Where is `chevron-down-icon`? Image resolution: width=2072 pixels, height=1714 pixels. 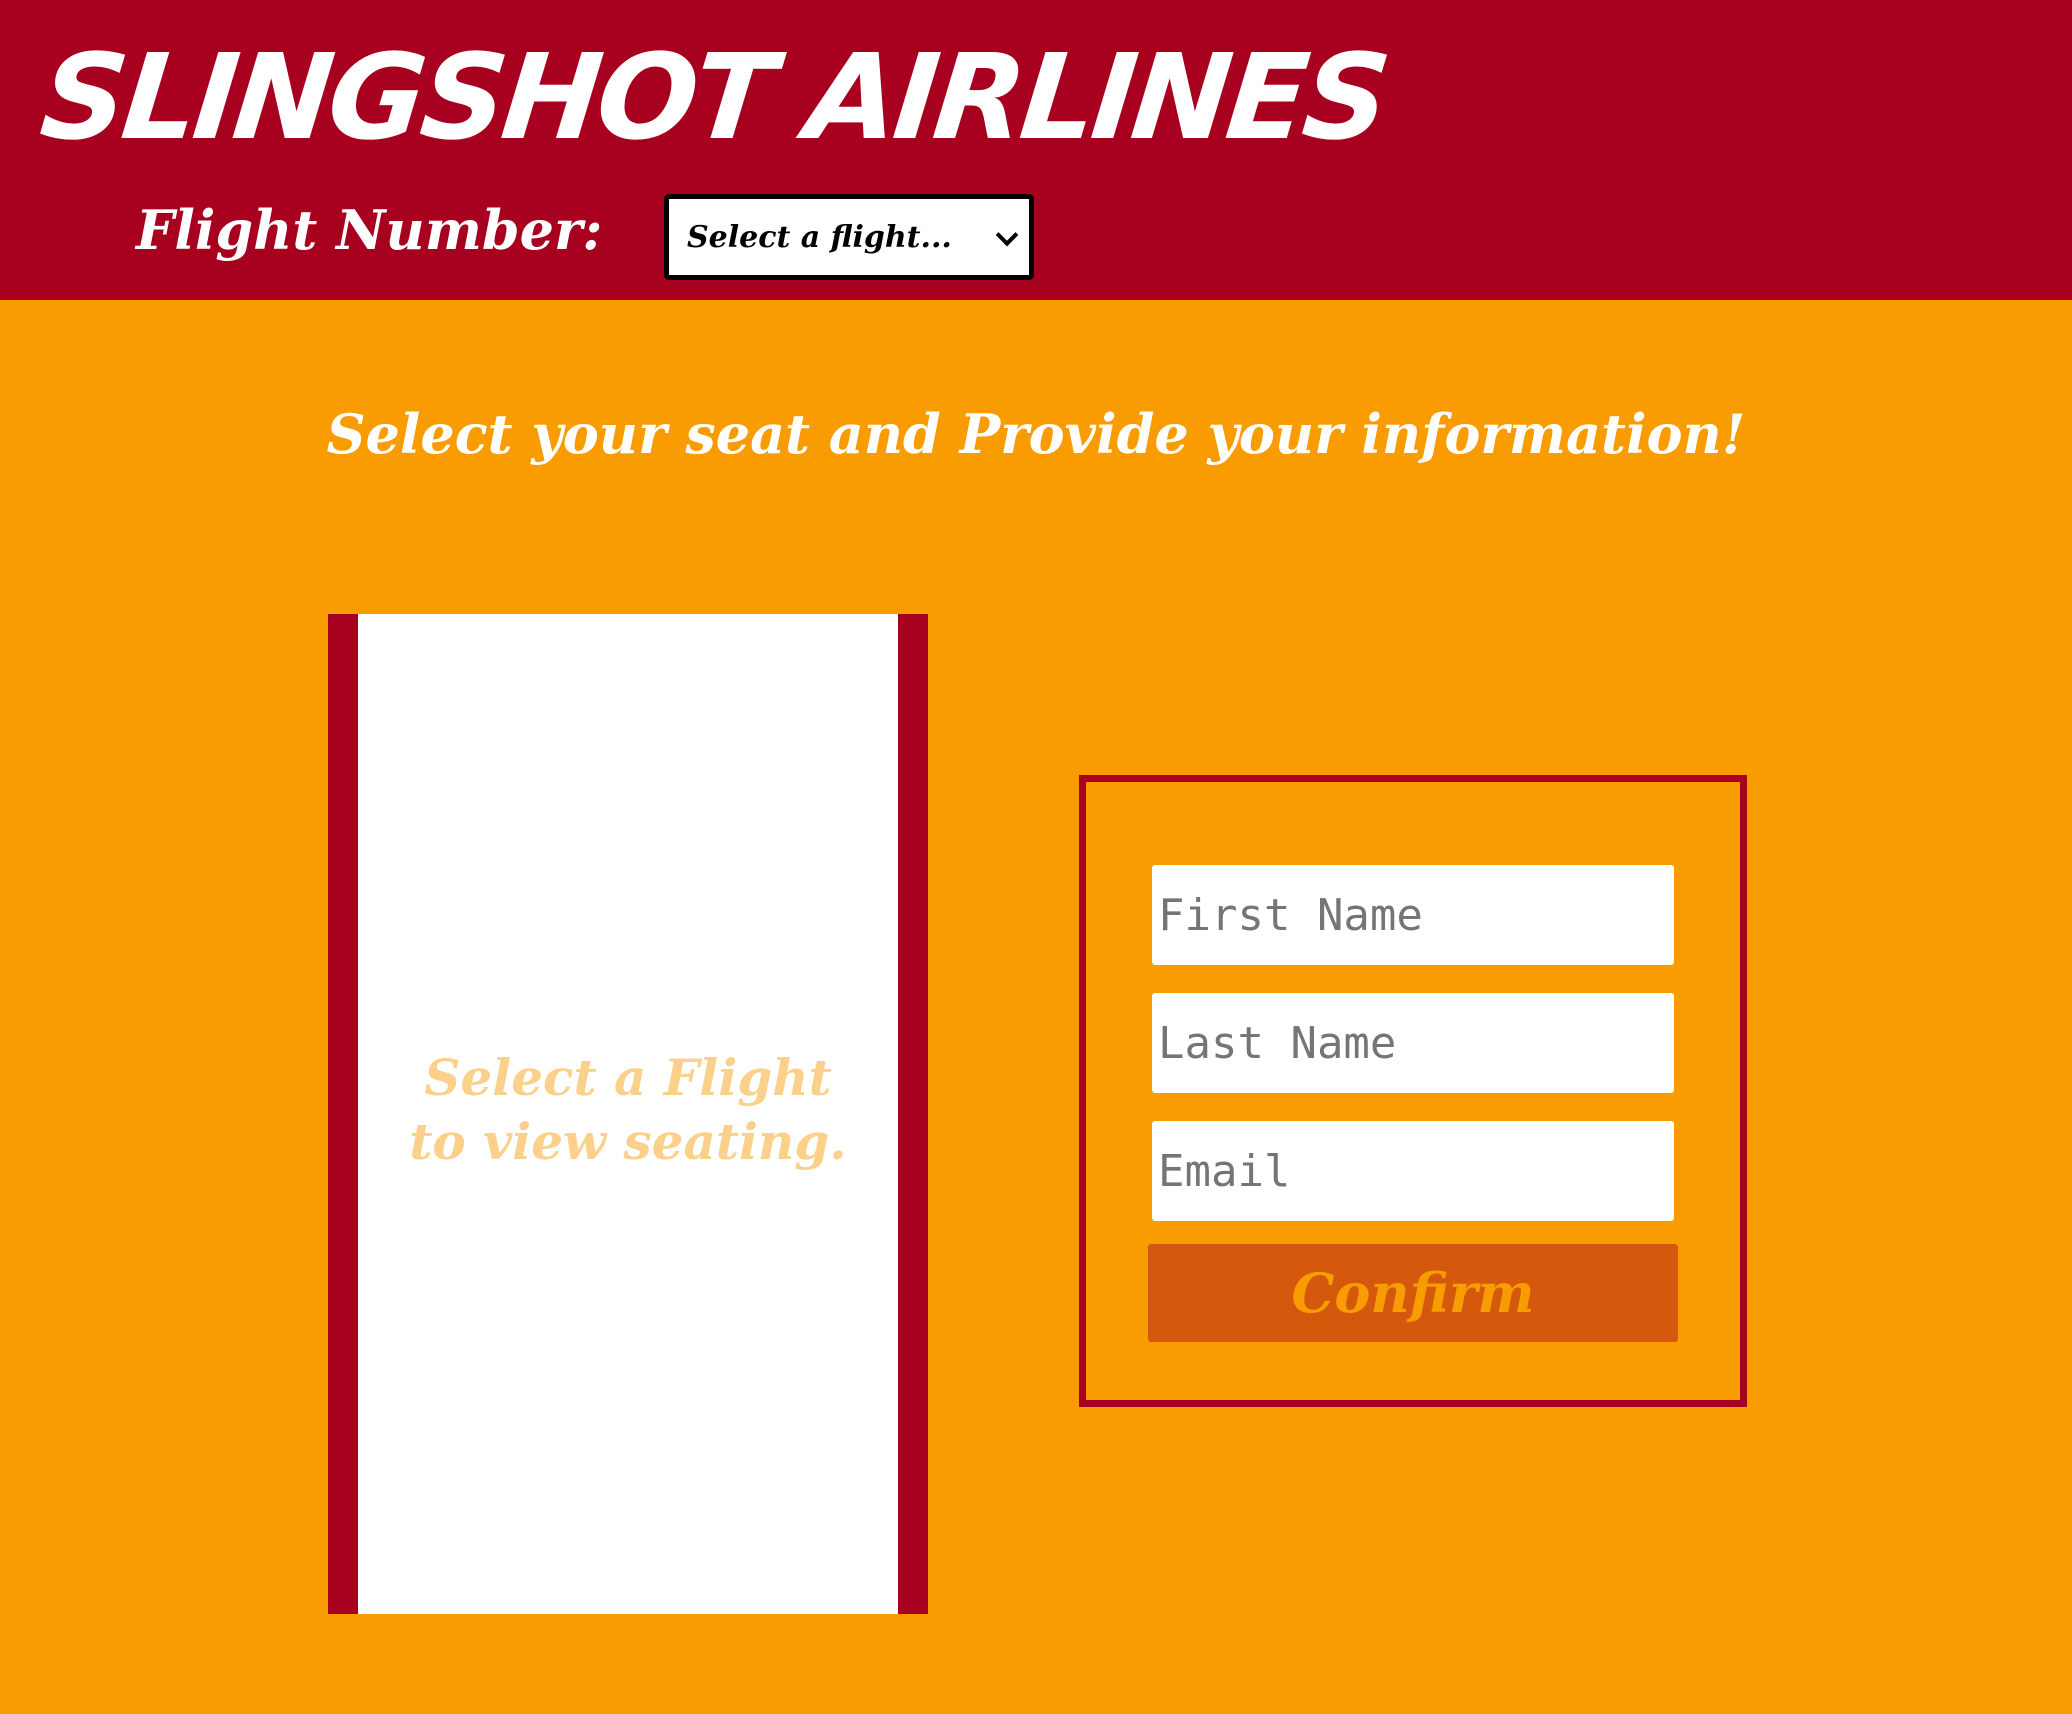 chevron-down-icon is located at coordinates (1007, 235).